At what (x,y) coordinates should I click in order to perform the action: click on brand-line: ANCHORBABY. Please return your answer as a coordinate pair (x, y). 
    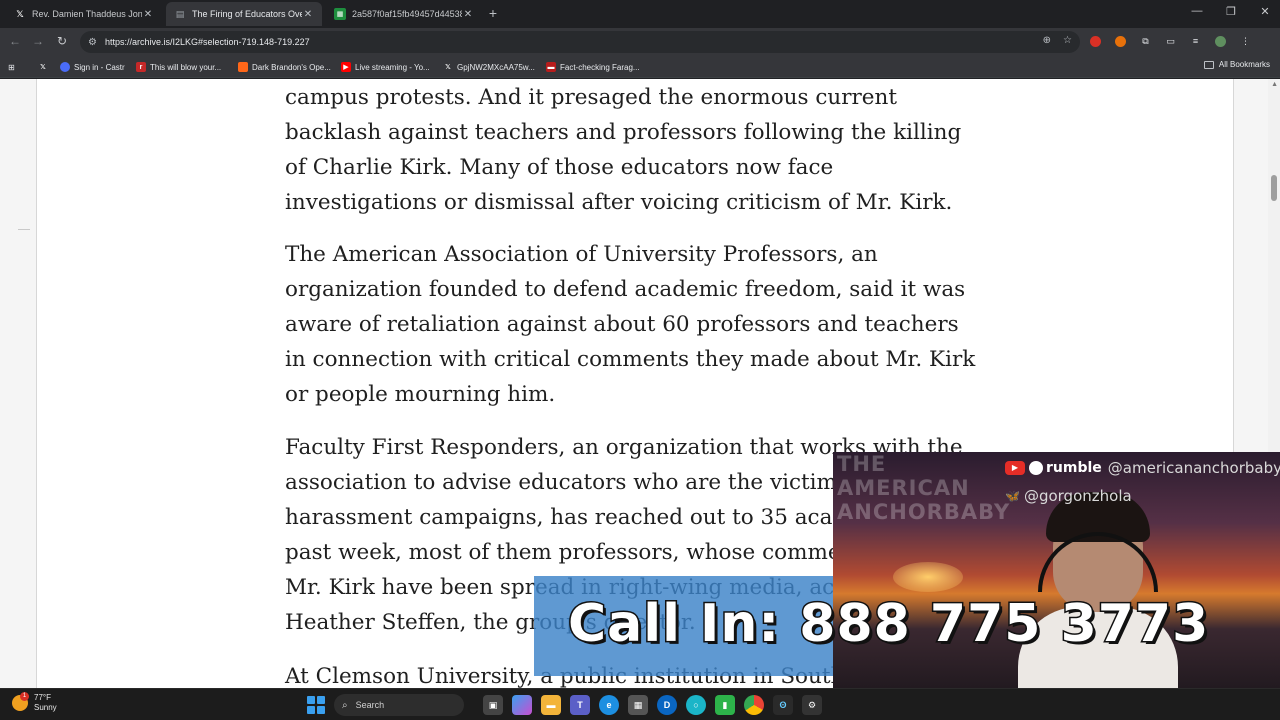
    Looking at the image, I should click on (924, 512).